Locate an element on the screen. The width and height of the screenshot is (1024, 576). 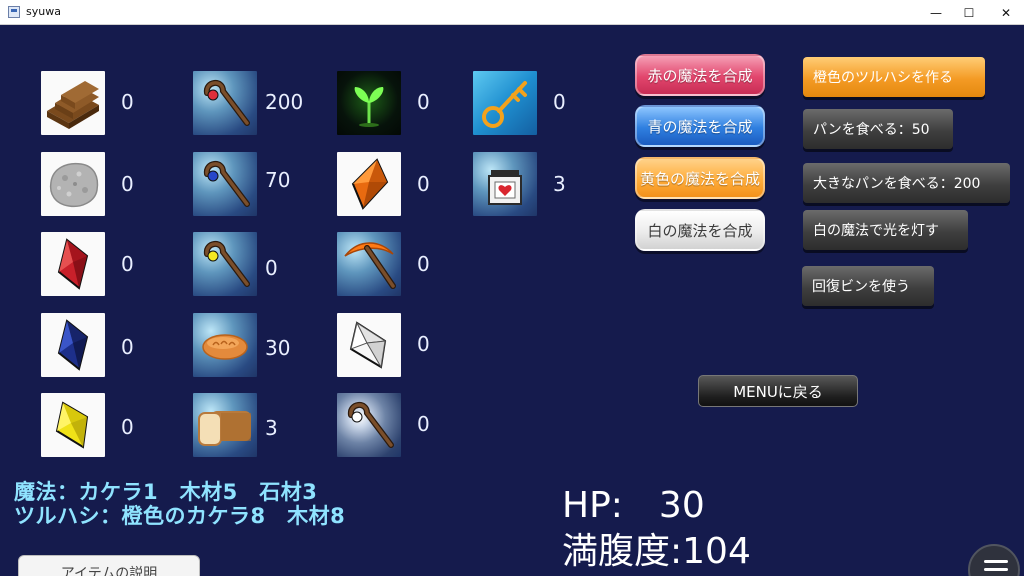
white-staff-count: 0 is located at coordinates (423, 424).